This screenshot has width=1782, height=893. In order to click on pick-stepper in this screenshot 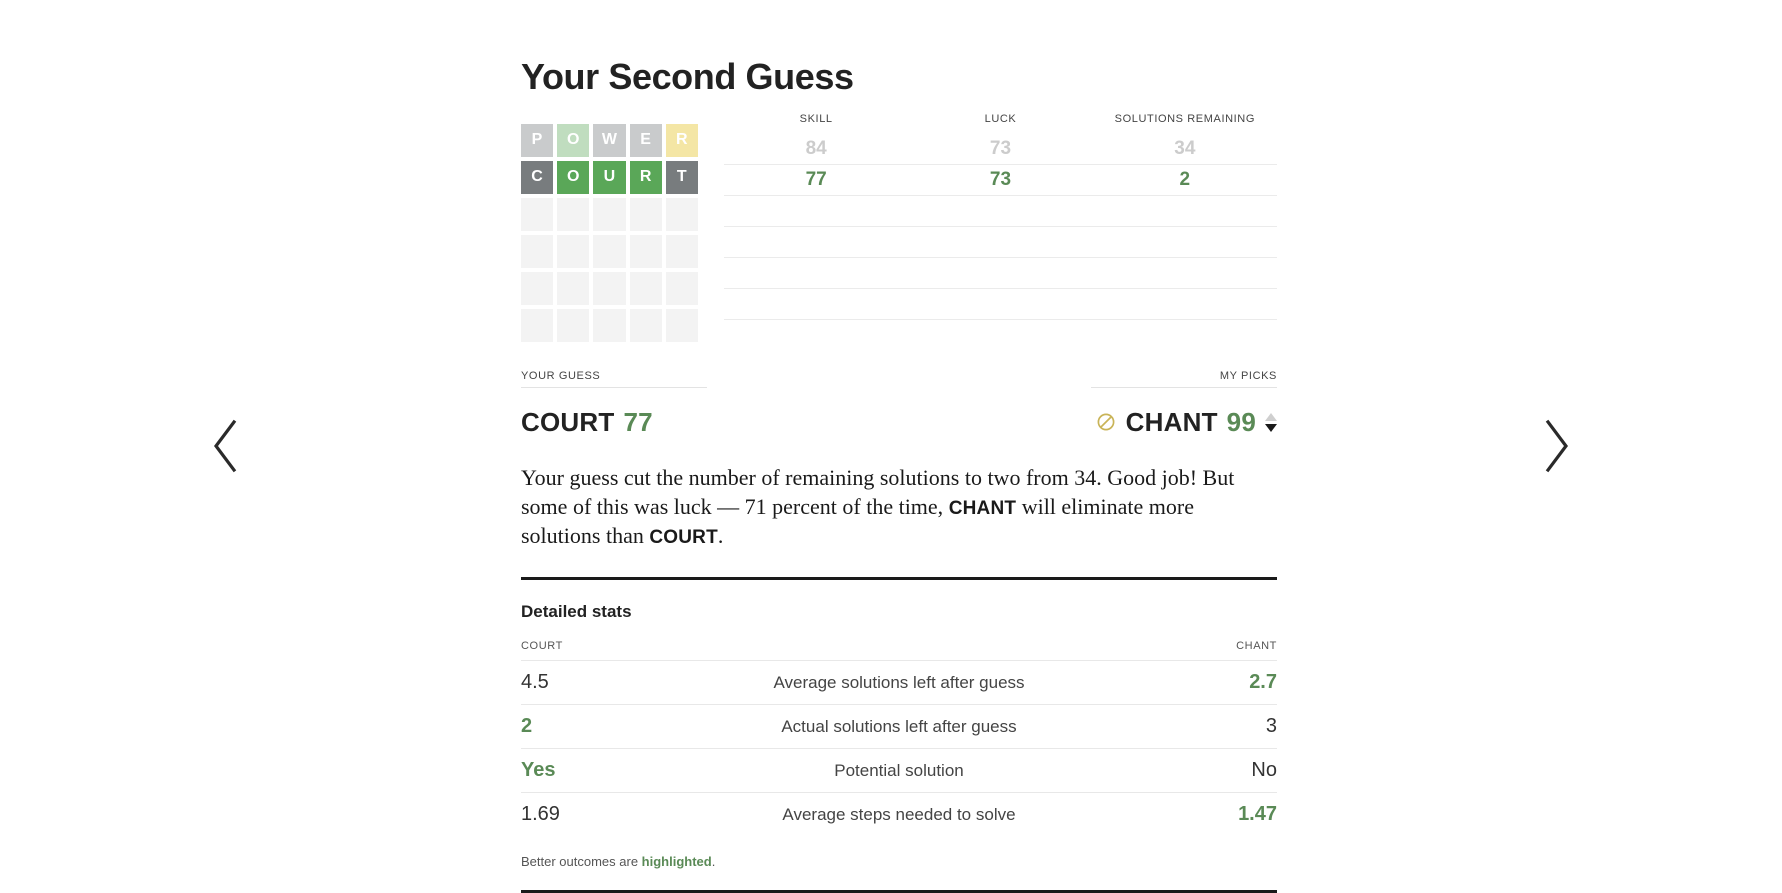, I will do `click(1271, 422)`.